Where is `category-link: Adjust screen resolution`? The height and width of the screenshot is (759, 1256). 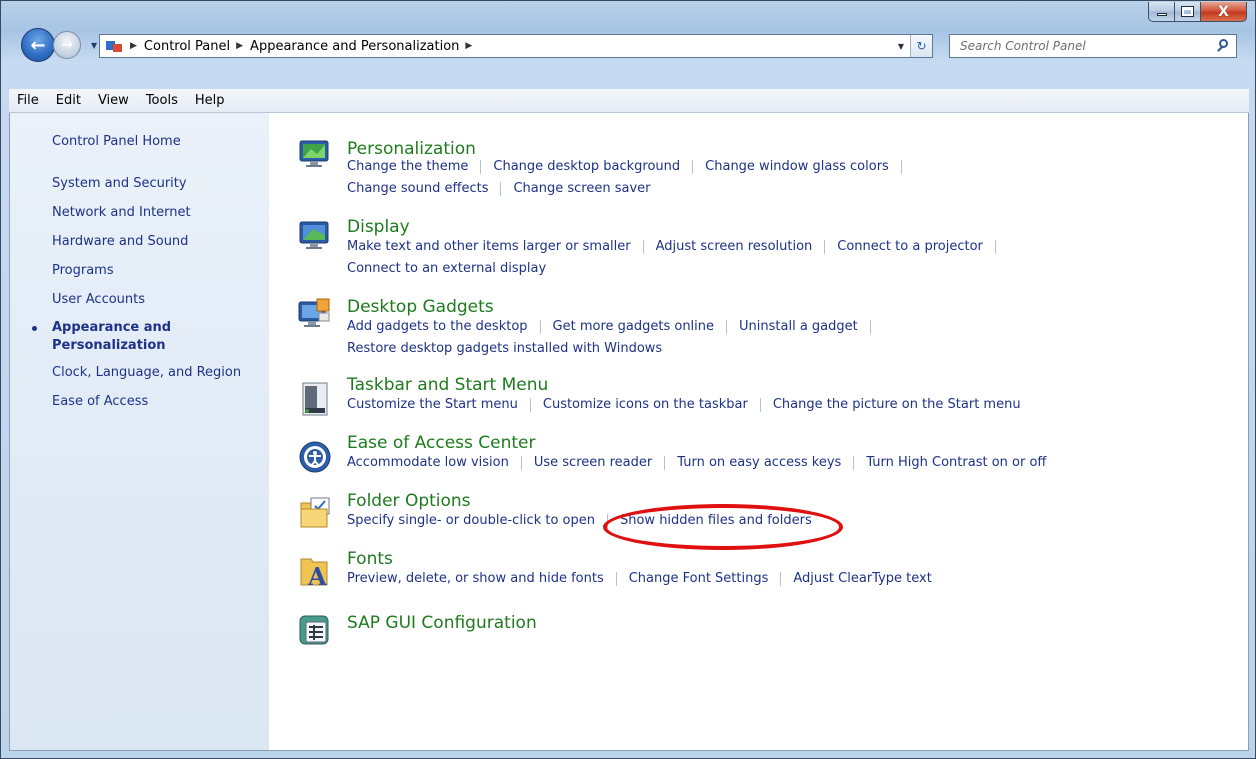
category-link: Adjust screen resolution is located at coordinates (734, 246).